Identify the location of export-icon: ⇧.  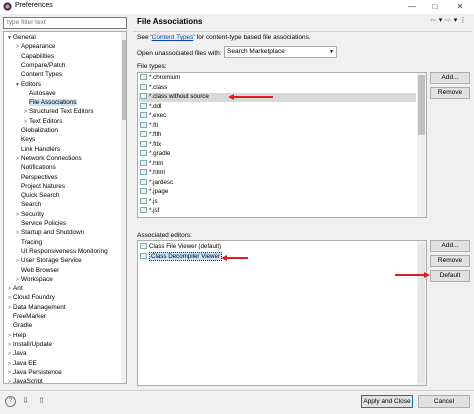
(41, 401).